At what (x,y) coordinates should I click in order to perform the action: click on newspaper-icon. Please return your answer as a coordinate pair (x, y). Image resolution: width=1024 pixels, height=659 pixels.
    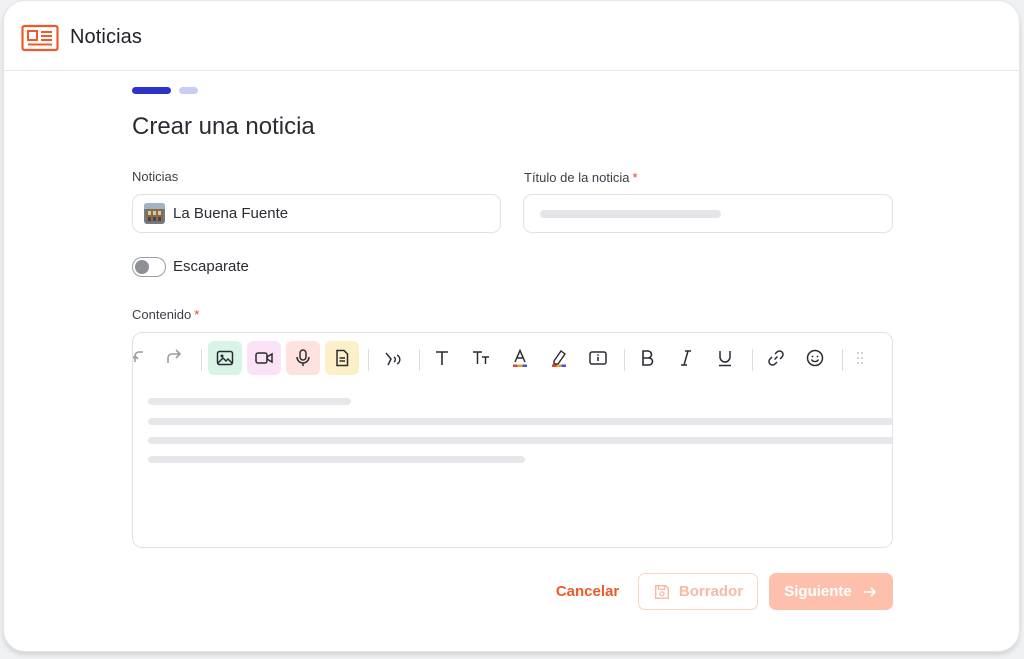
    Looking at the image, I should click on (40, 38).